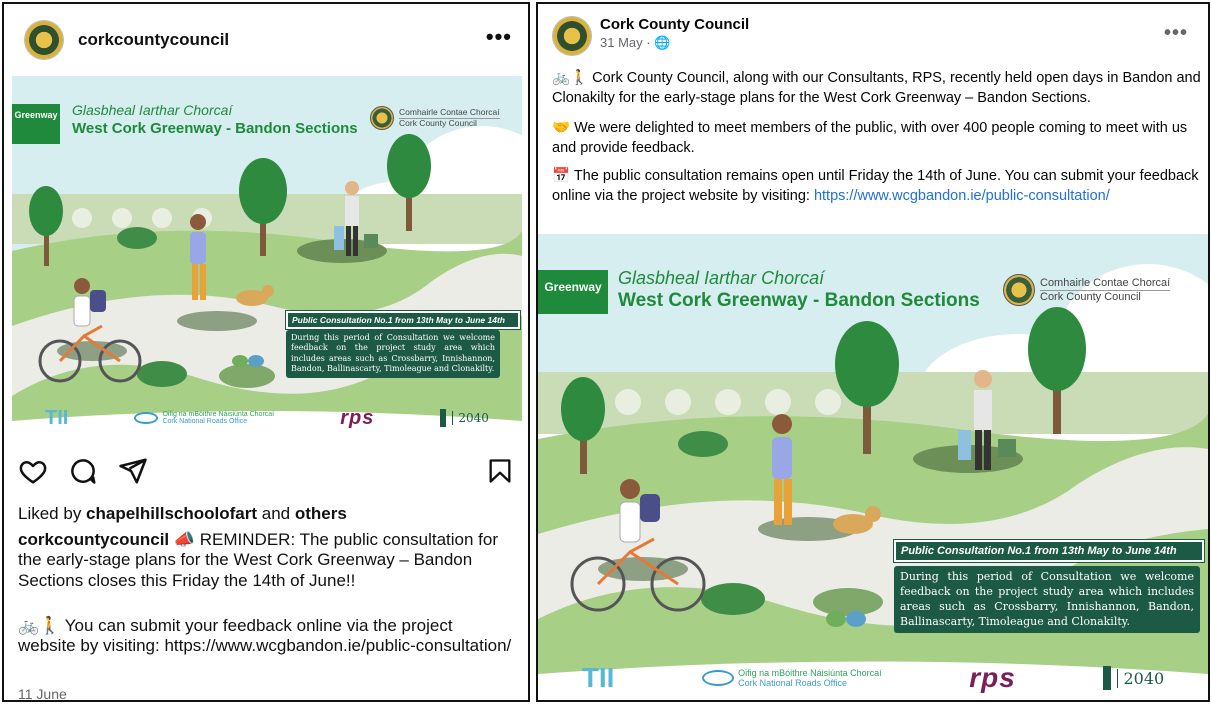 The image size is (1212, 704). Describe the element at coordinates (153, 40) in the screenshot. I see `ig-username: corkcountycouncil` at that location.